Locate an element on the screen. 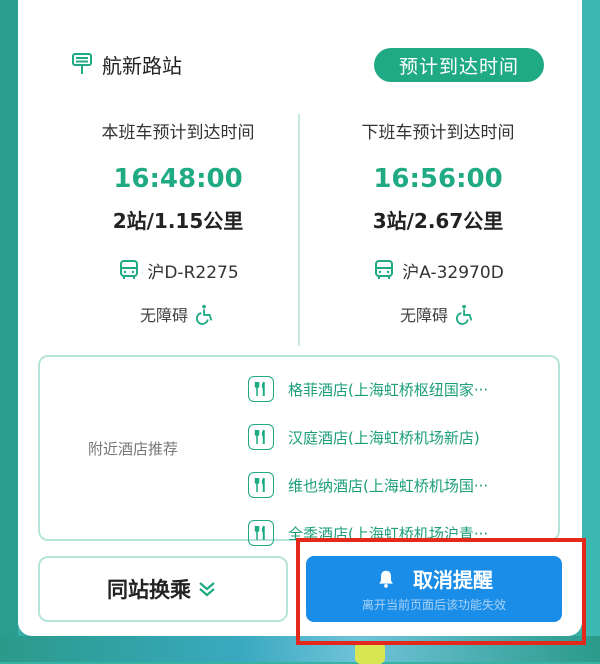  next-bus-plate: 沪A-32970D is located at coordinates (453, 272).